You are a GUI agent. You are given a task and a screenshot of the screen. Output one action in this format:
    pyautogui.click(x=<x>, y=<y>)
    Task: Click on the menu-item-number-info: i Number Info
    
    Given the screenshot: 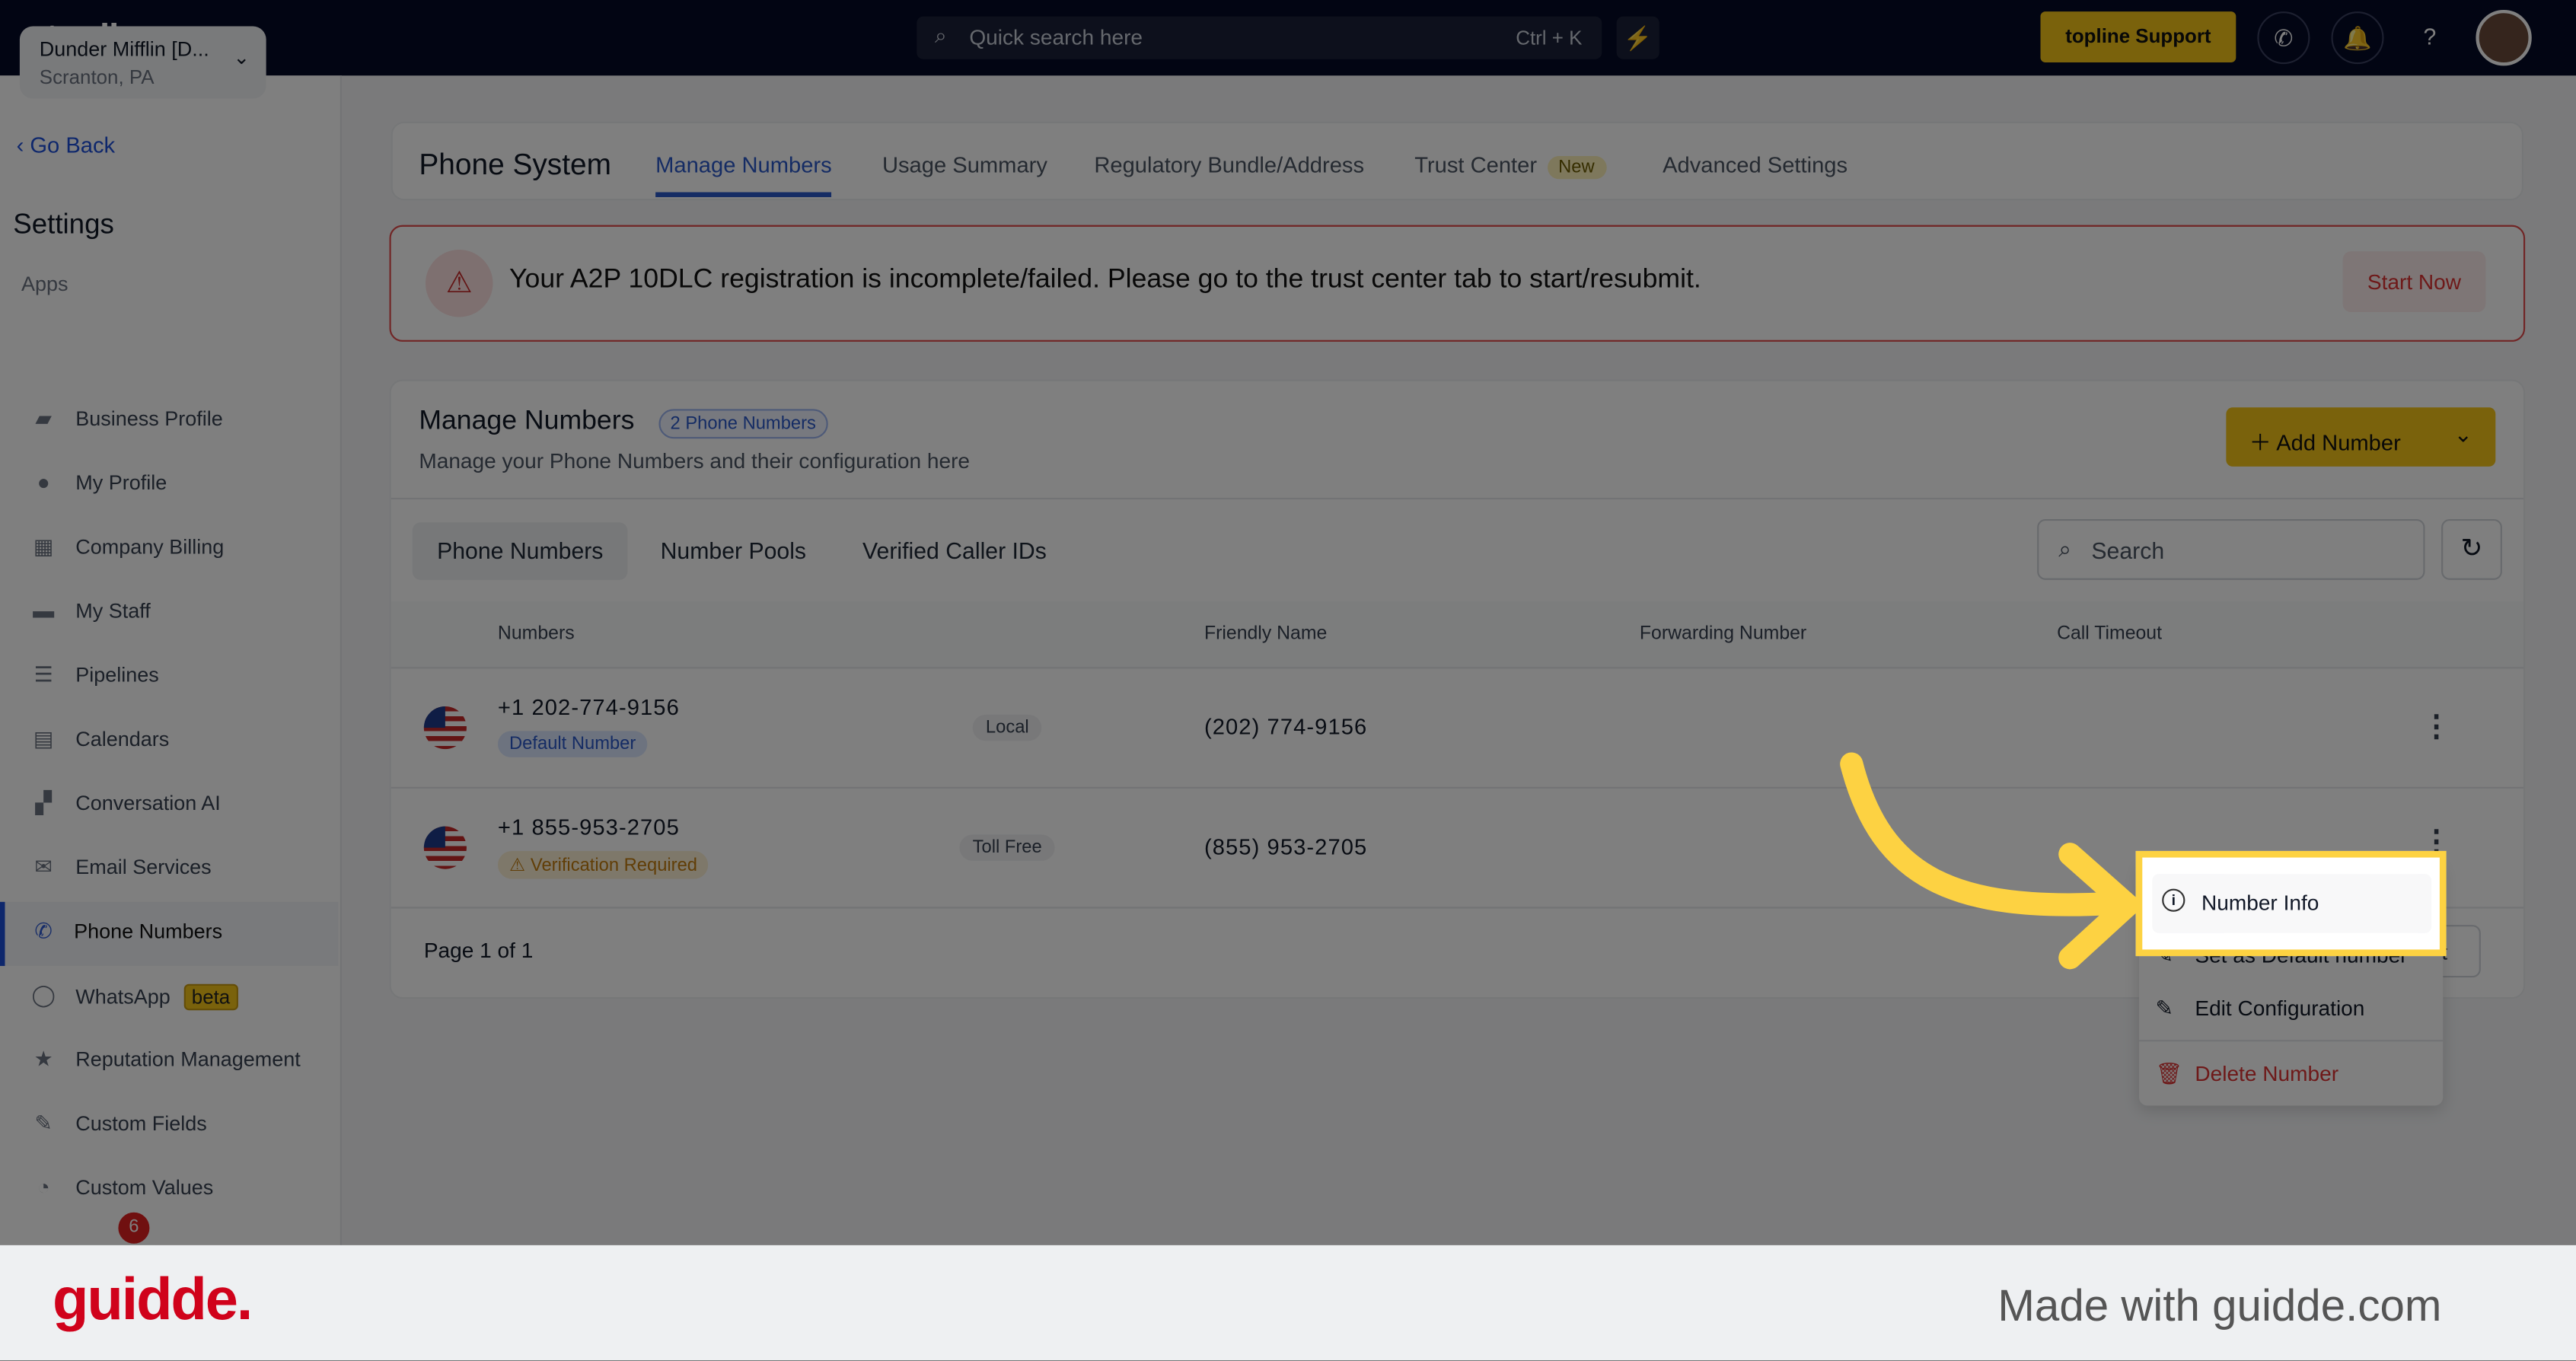 What is the action you would take?
    pyautogui.click(x=2292, y=903)
    